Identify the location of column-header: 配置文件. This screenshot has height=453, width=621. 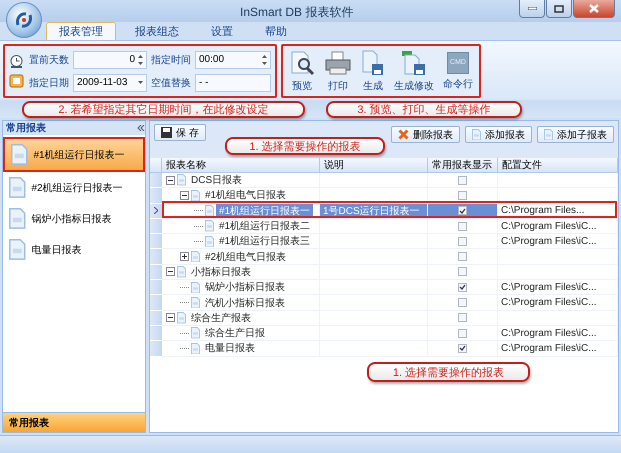
(558, 165).